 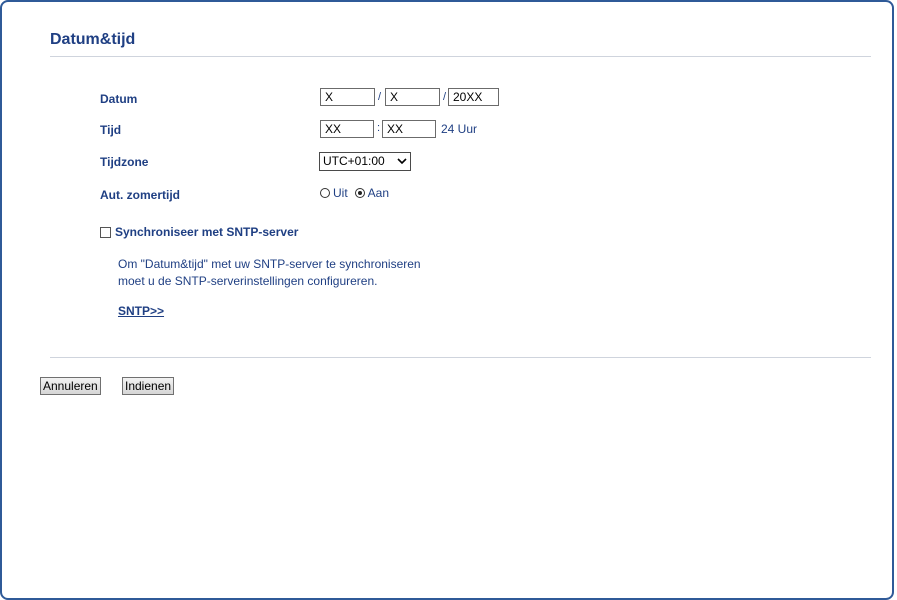 What do you see at coordinates (347, 97) in the screenshot?
I see `date-day-input` at bounding box center [347, 97].